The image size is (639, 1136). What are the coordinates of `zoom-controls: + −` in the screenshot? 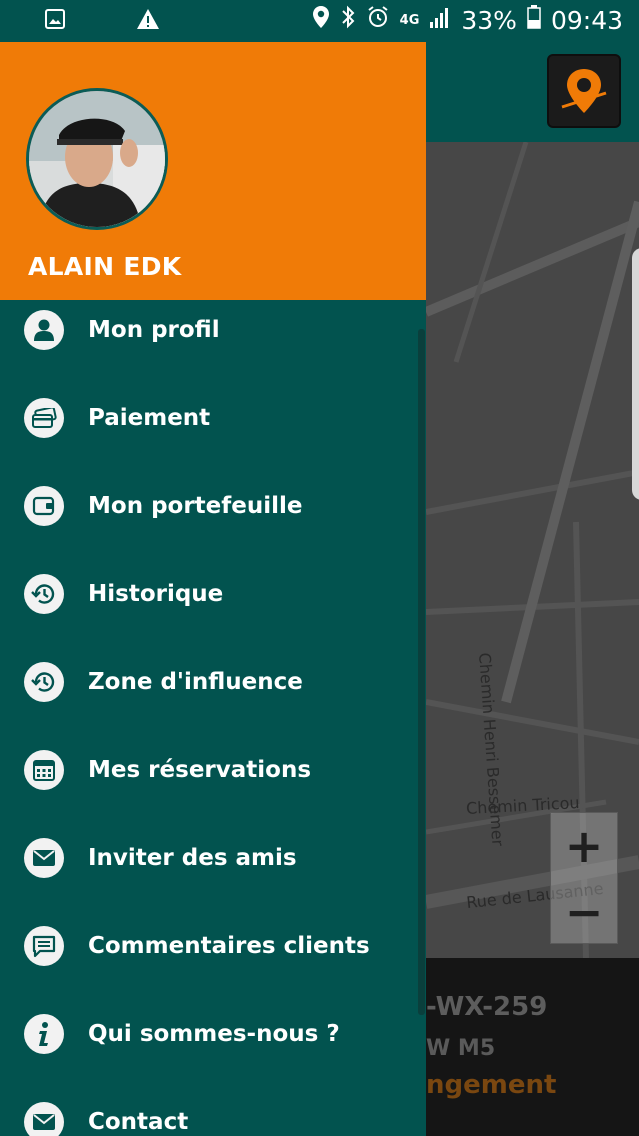 It's located at (584, 878).